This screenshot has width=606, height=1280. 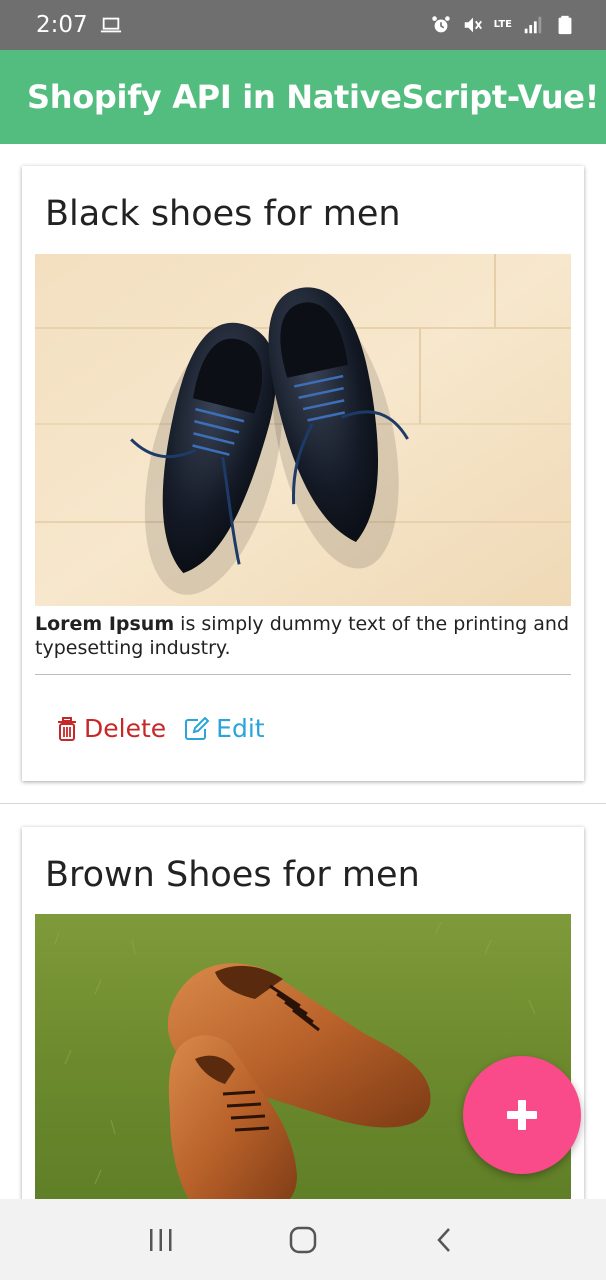 I want to click on status-left: 2:07, so click(x=79, y=25).